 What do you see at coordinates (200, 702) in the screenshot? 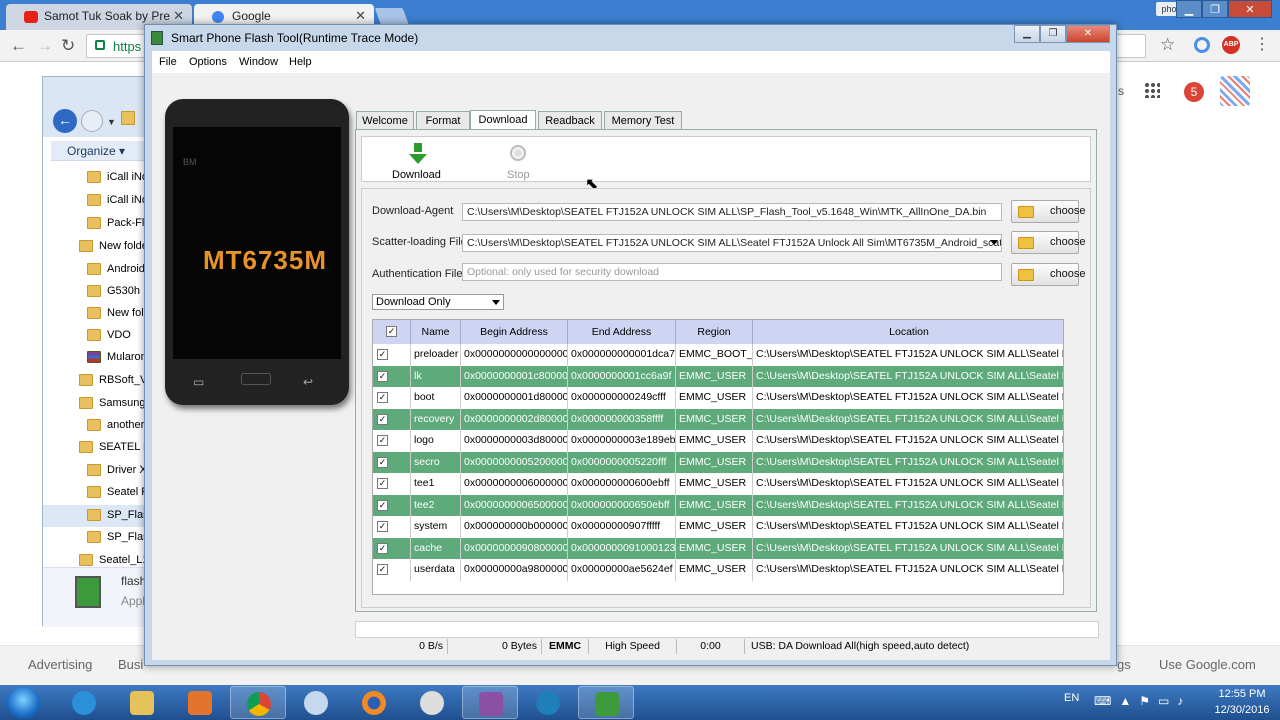
I see `taskbar-media` at bounding box center [200, 702].